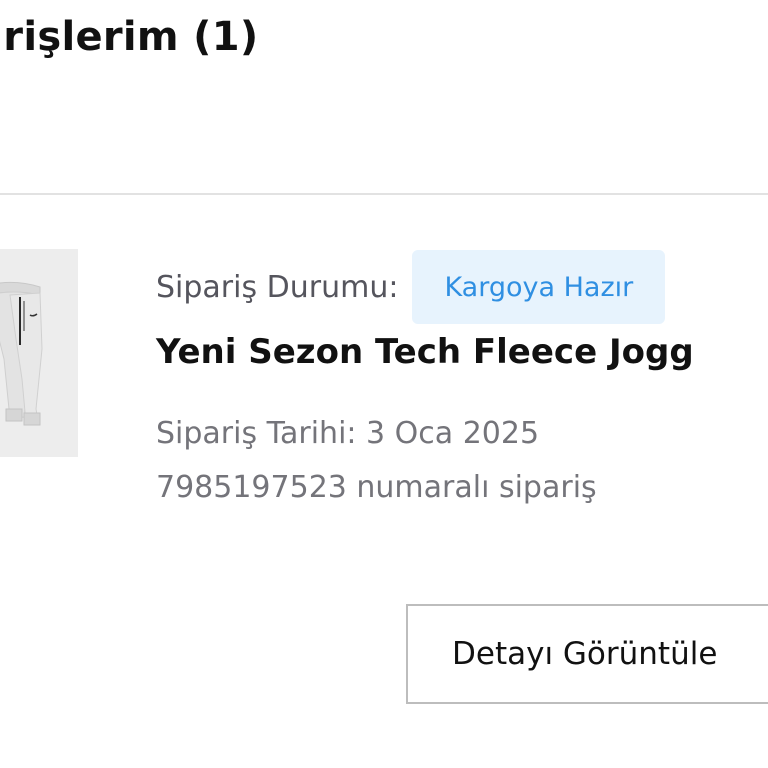  I want to click on order-status-row: Sipariş Durumu: Kargoya Hazır, so click(411, 287).